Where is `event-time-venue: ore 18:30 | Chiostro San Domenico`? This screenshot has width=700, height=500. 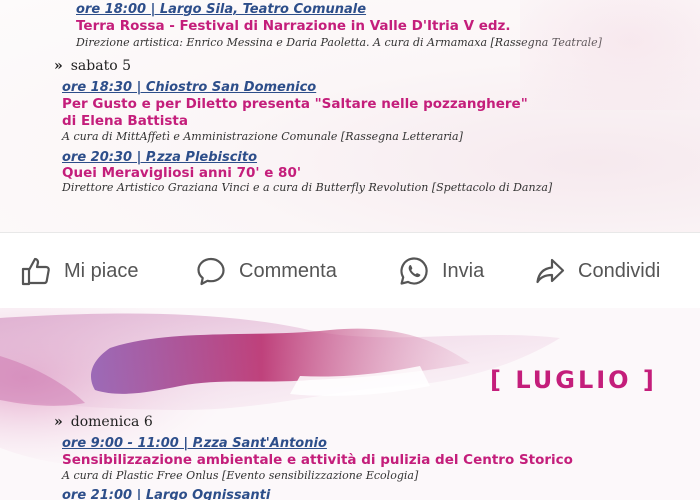 event-time-venue: ore 18:30 | Chiostro San Domenico is located at coordinates (189, 87).